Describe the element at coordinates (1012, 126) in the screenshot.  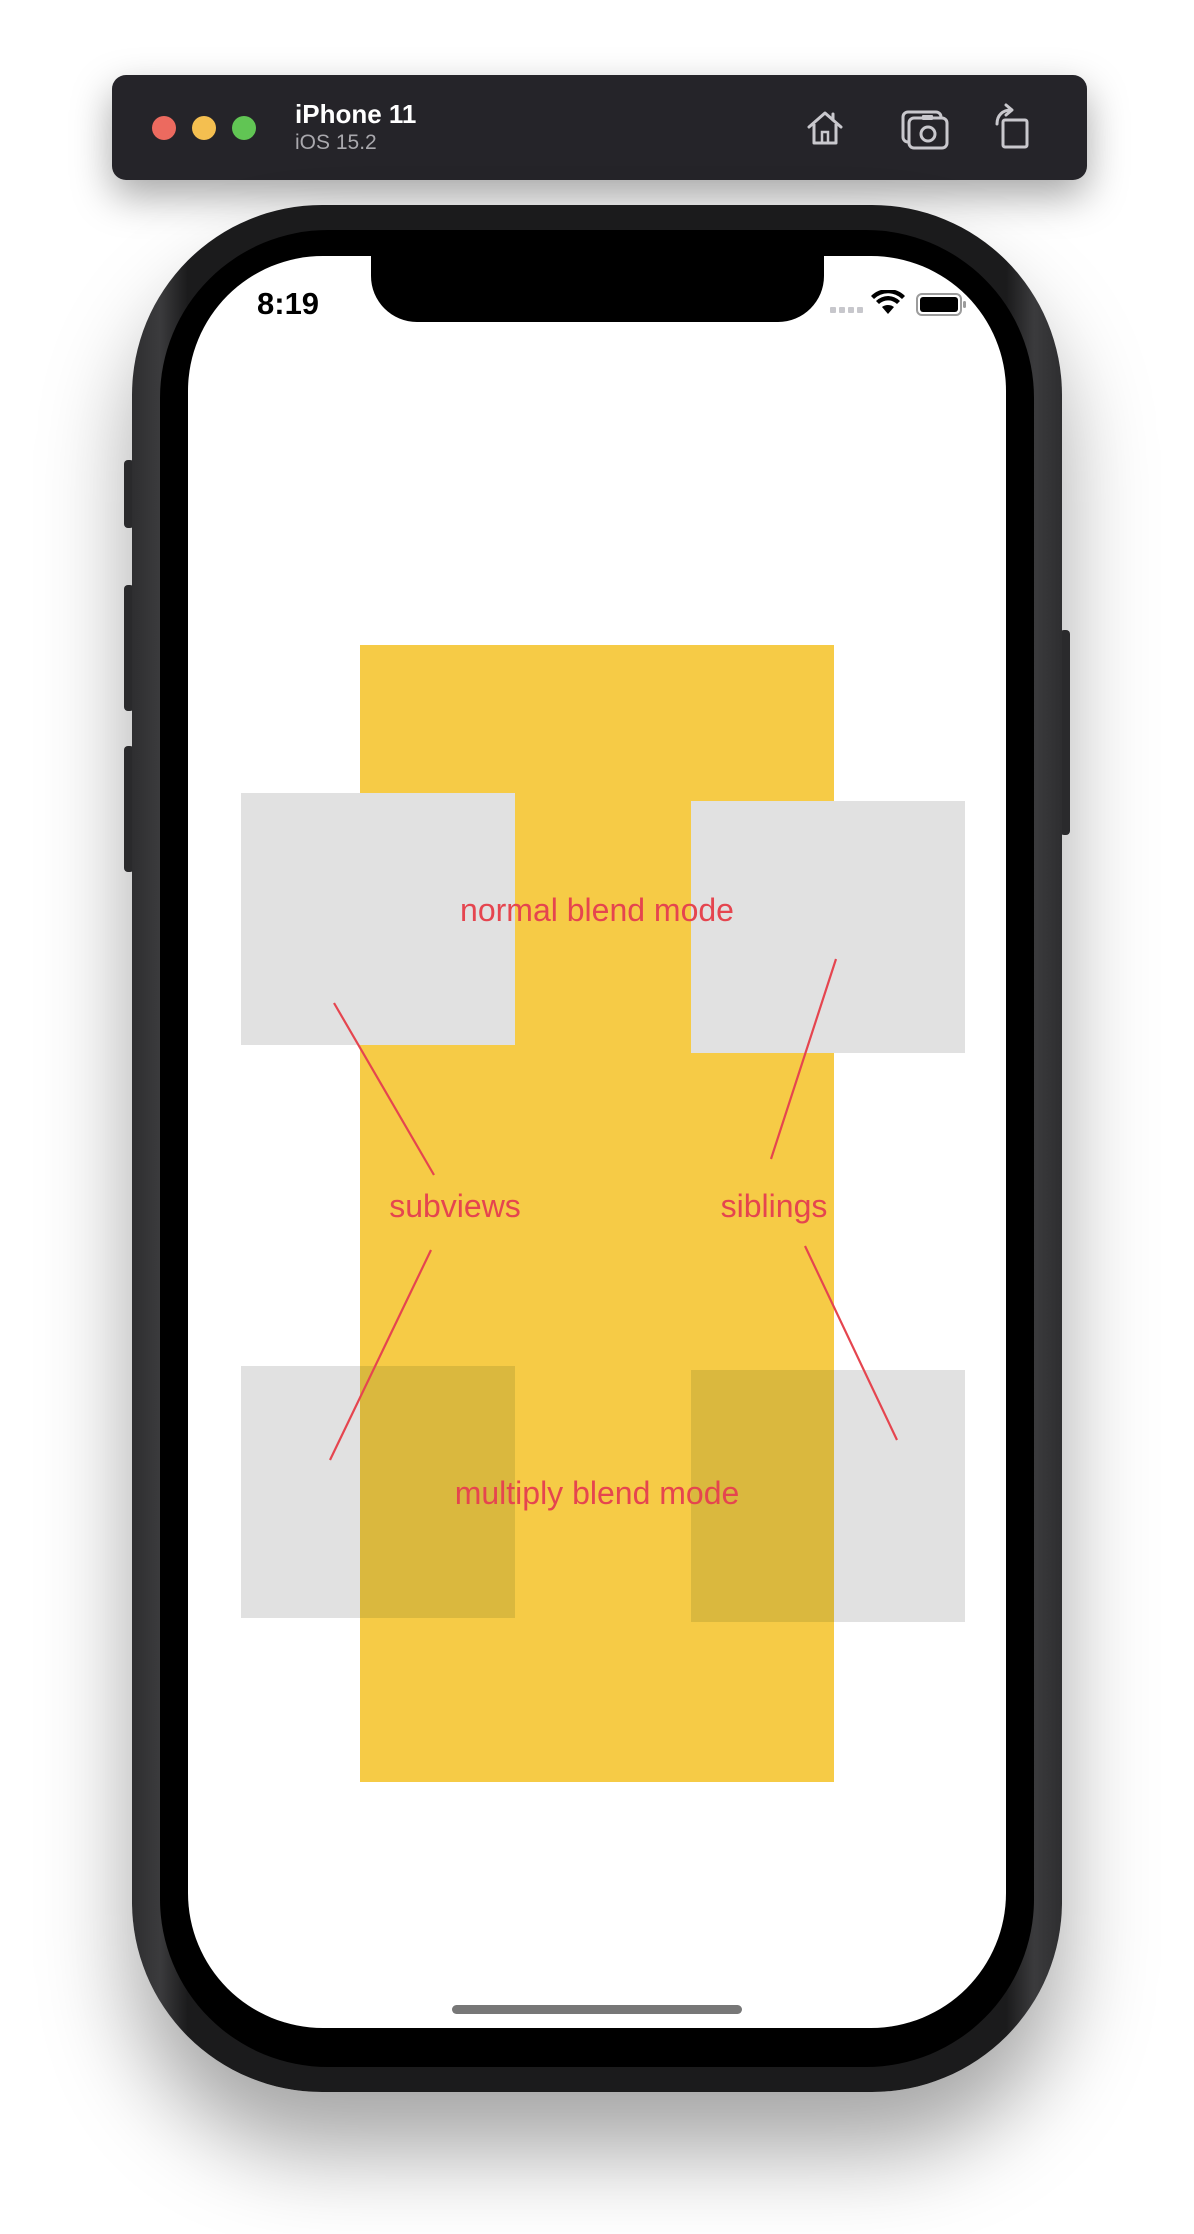
I see `rotate-icon` at that location.